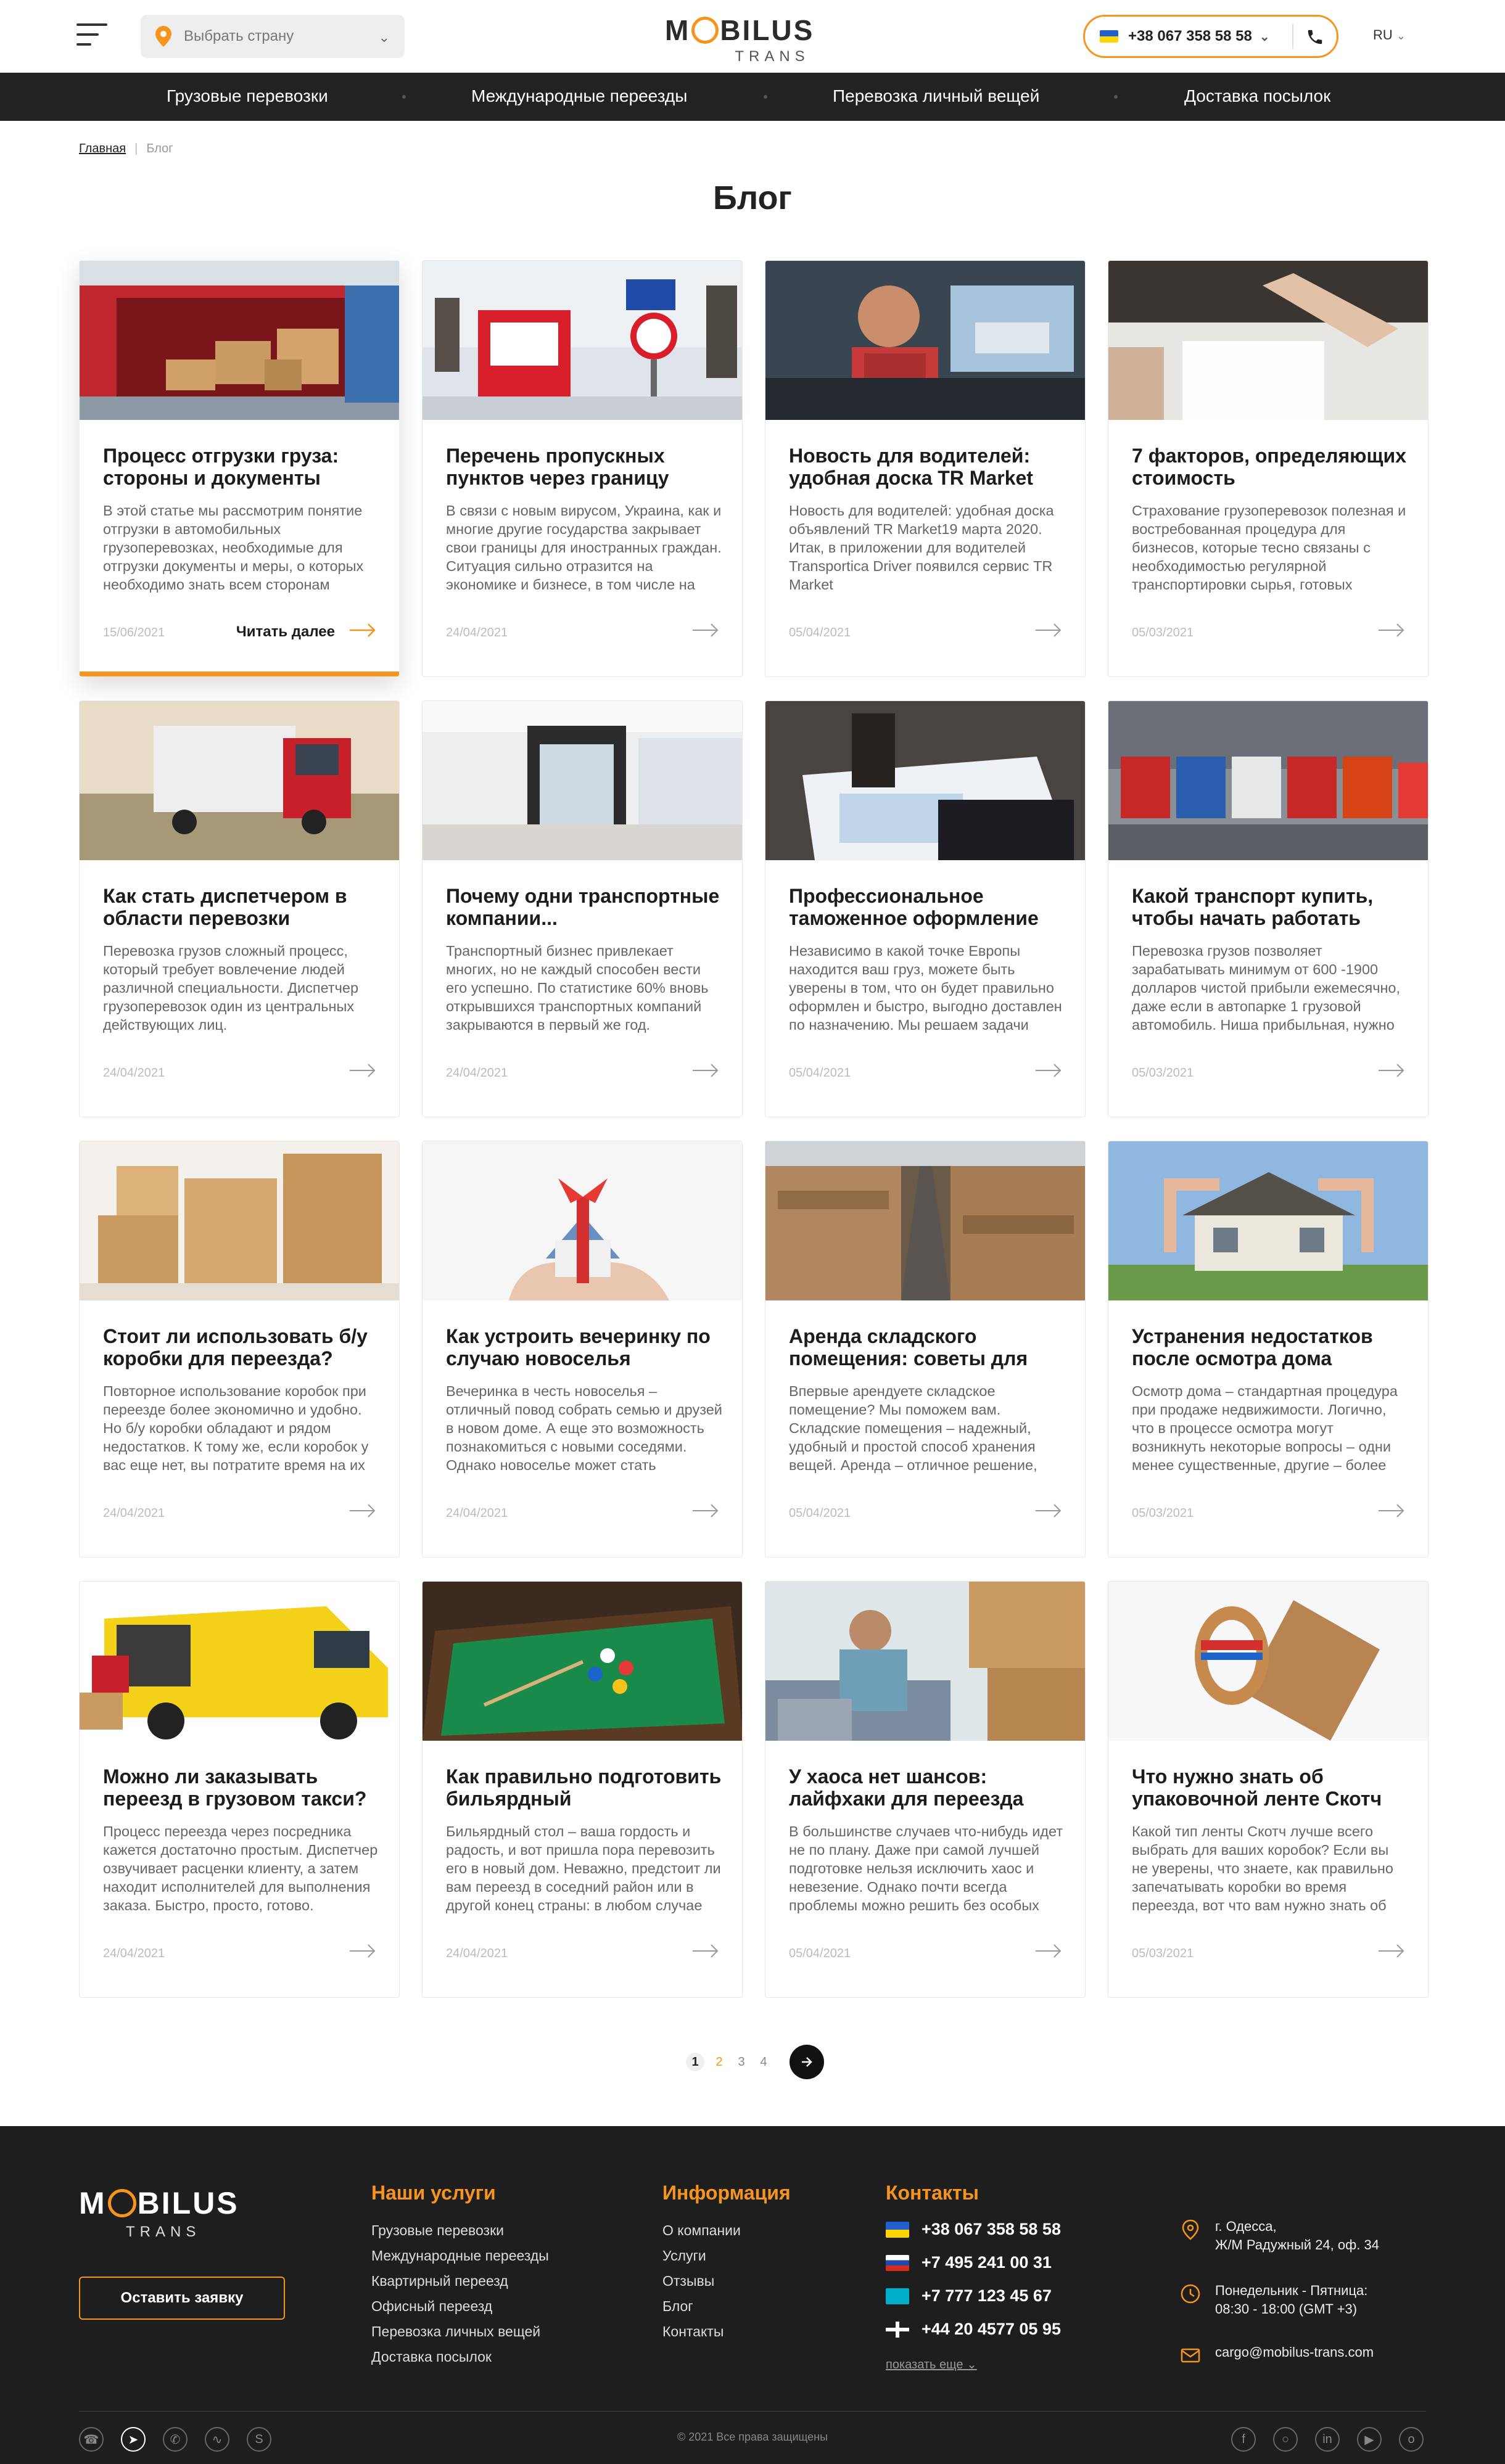  Describe the element at coordinates (701, 2285) in the screenshot. I see `footer-link: Отзывы` at that location.